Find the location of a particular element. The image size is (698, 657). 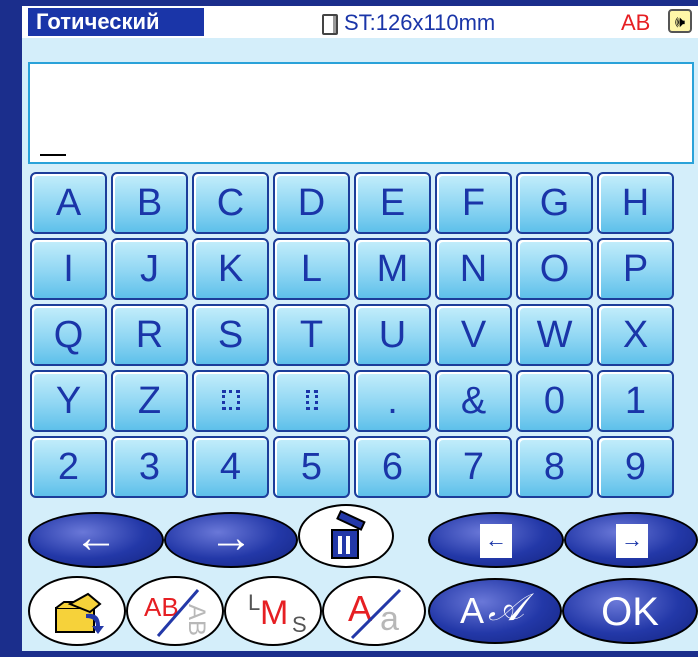

key-0: 0 is located at coordinates (554, 401).